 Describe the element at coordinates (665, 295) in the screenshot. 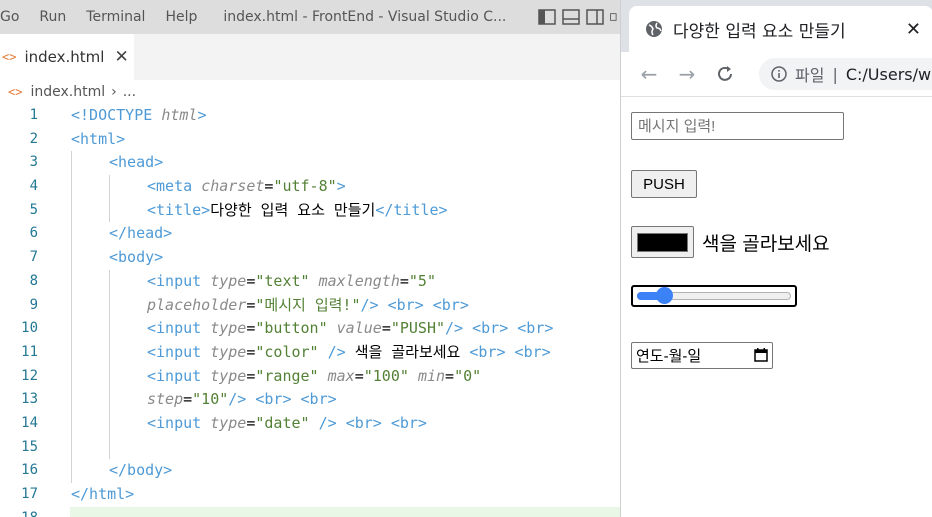

I see `range-thumb` at that location.